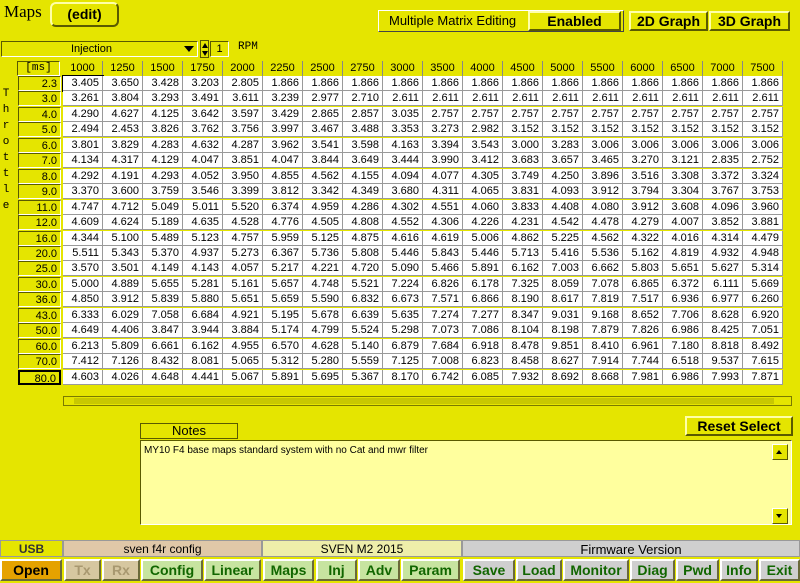 This screenshot has width=800, height=583. Describe the element at coordinates (163, 160) in the screenshot. I see `table-cell: 4.129` at that location.